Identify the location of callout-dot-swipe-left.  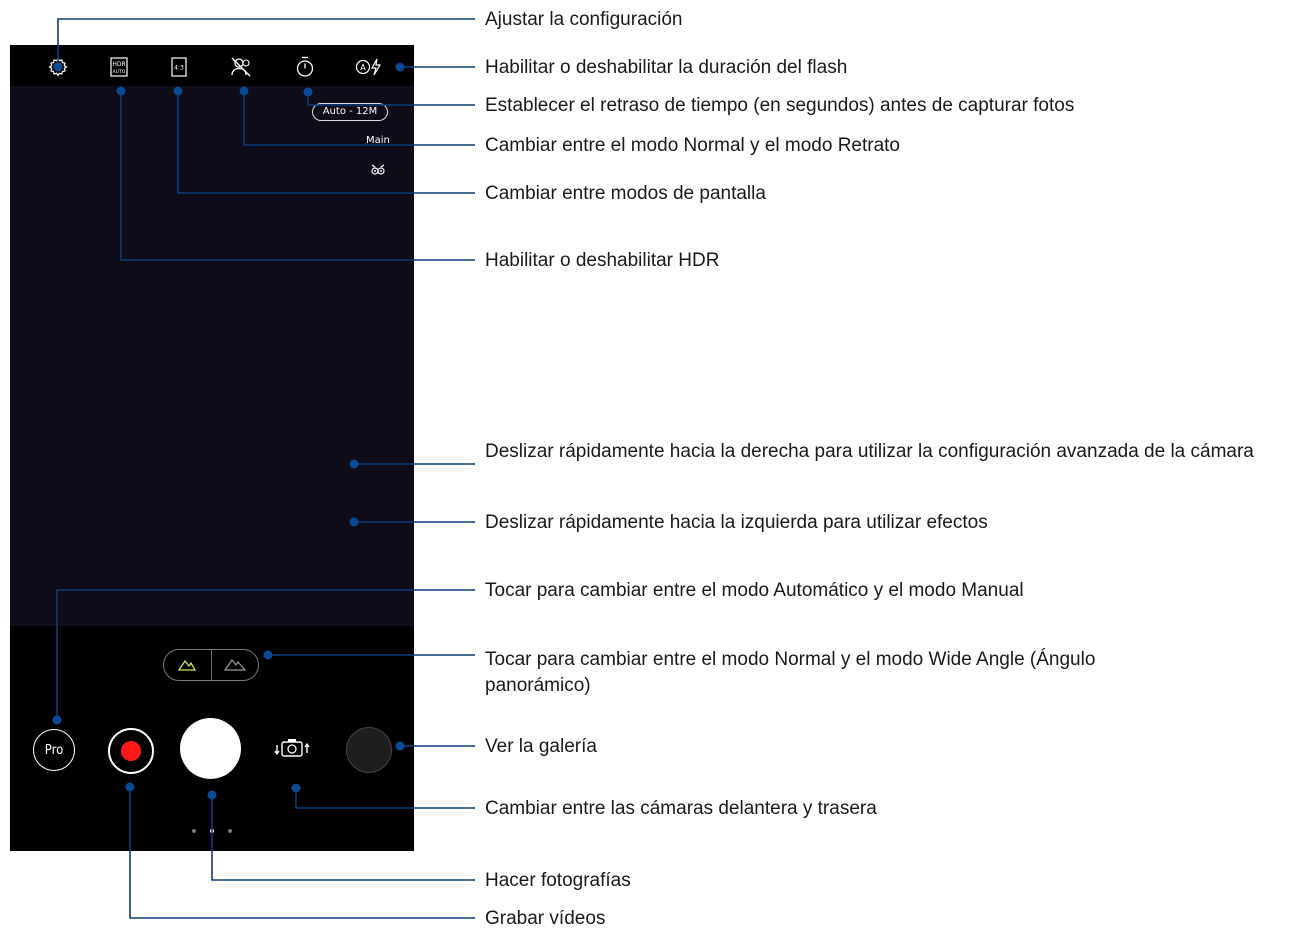
(354, 522).